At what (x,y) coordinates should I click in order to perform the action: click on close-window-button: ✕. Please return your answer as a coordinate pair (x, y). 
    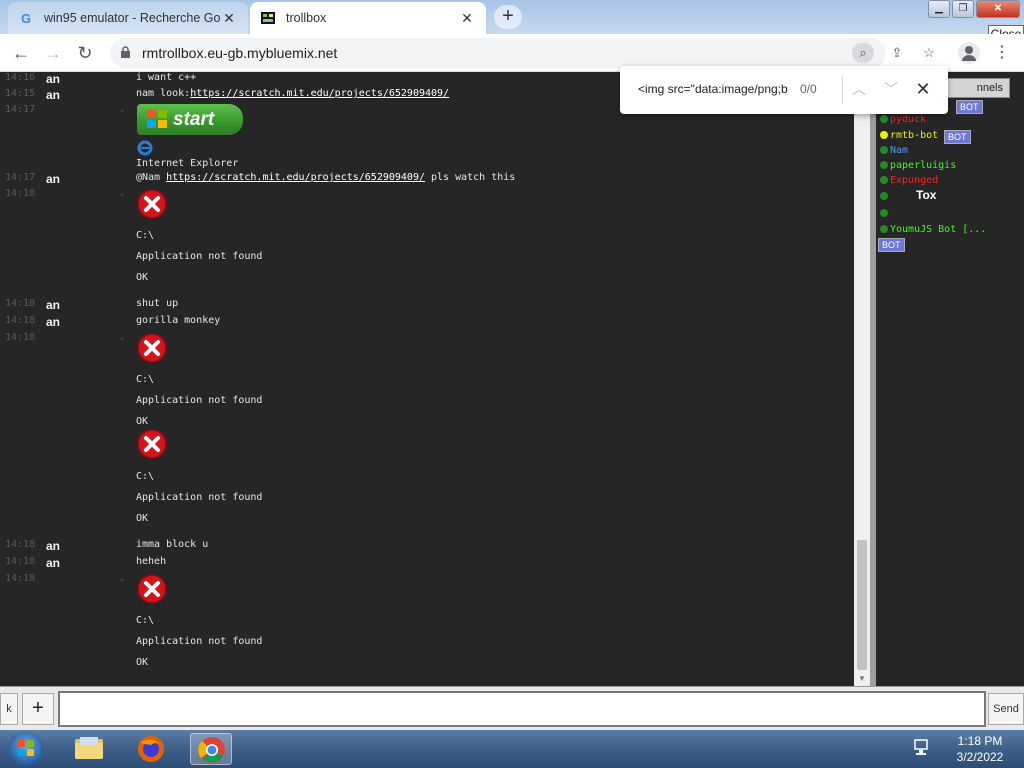
    Looking at the image, I should click on (998, 9).